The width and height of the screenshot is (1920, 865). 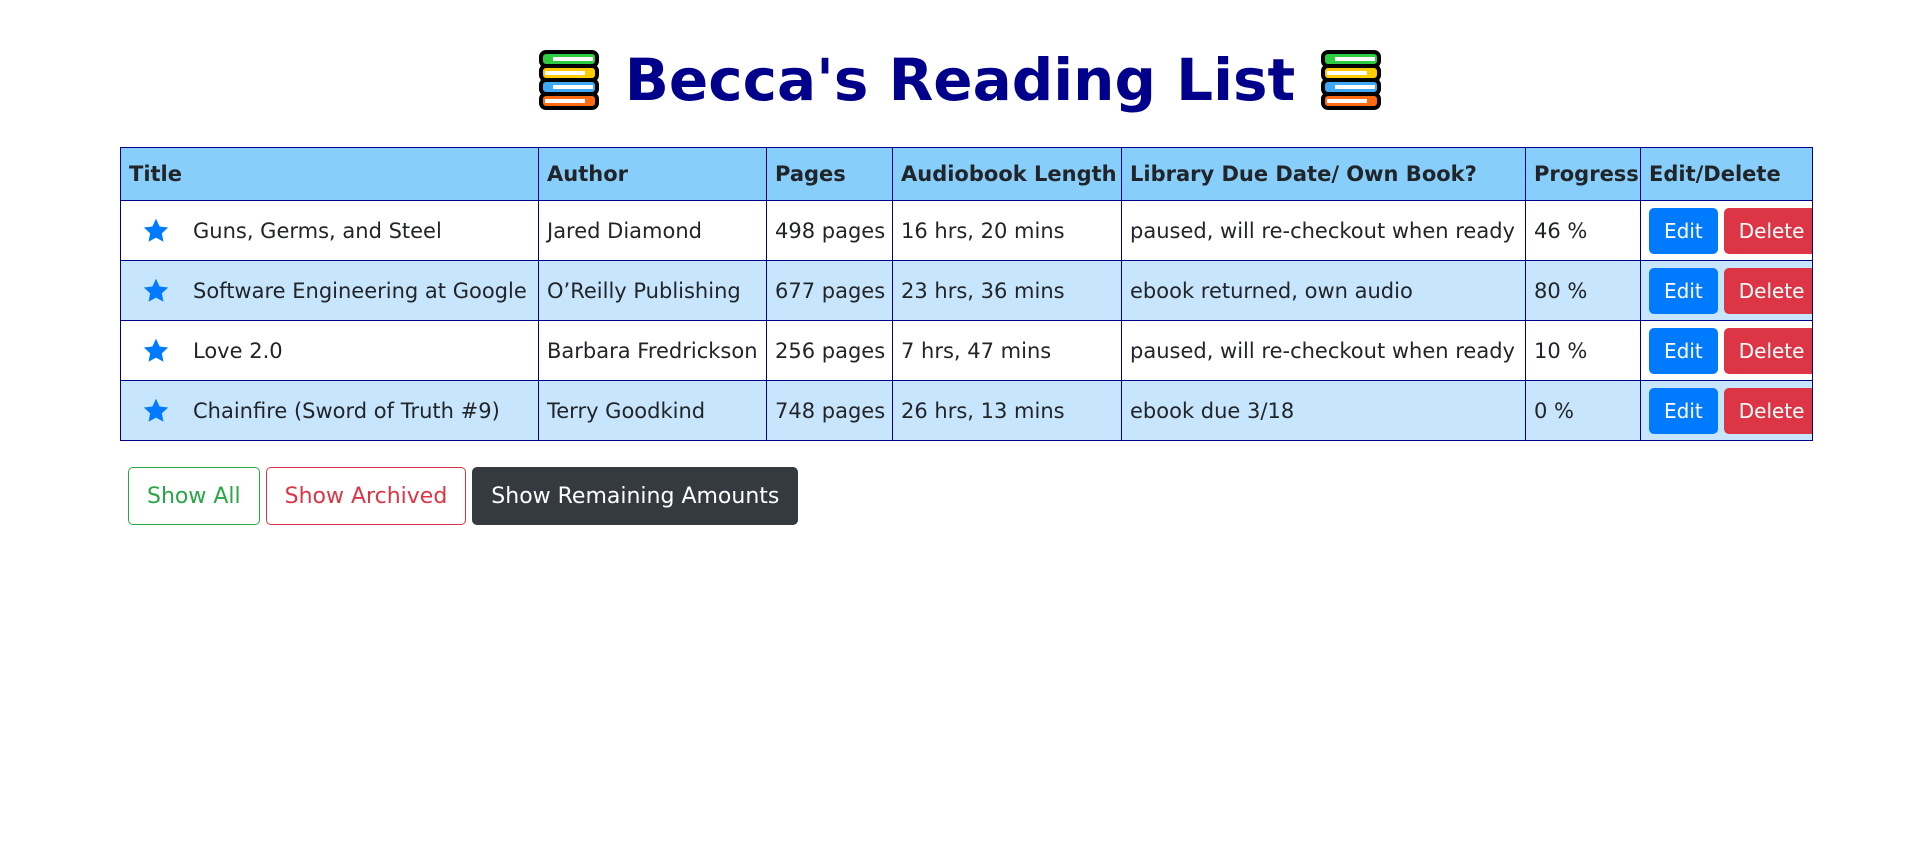 I want to click on progress-cell: 80 %, so click(x=1583, y=290).